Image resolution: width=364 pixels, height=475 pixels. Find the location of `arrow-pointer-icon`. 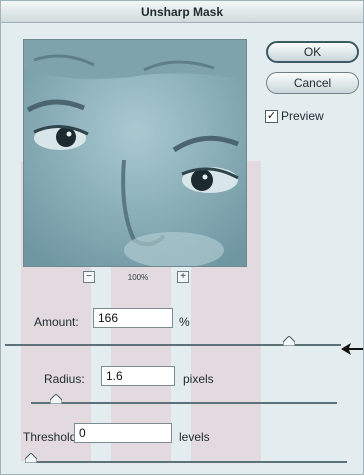

arrow-pointer-icon is located at coordinates (352, 349).